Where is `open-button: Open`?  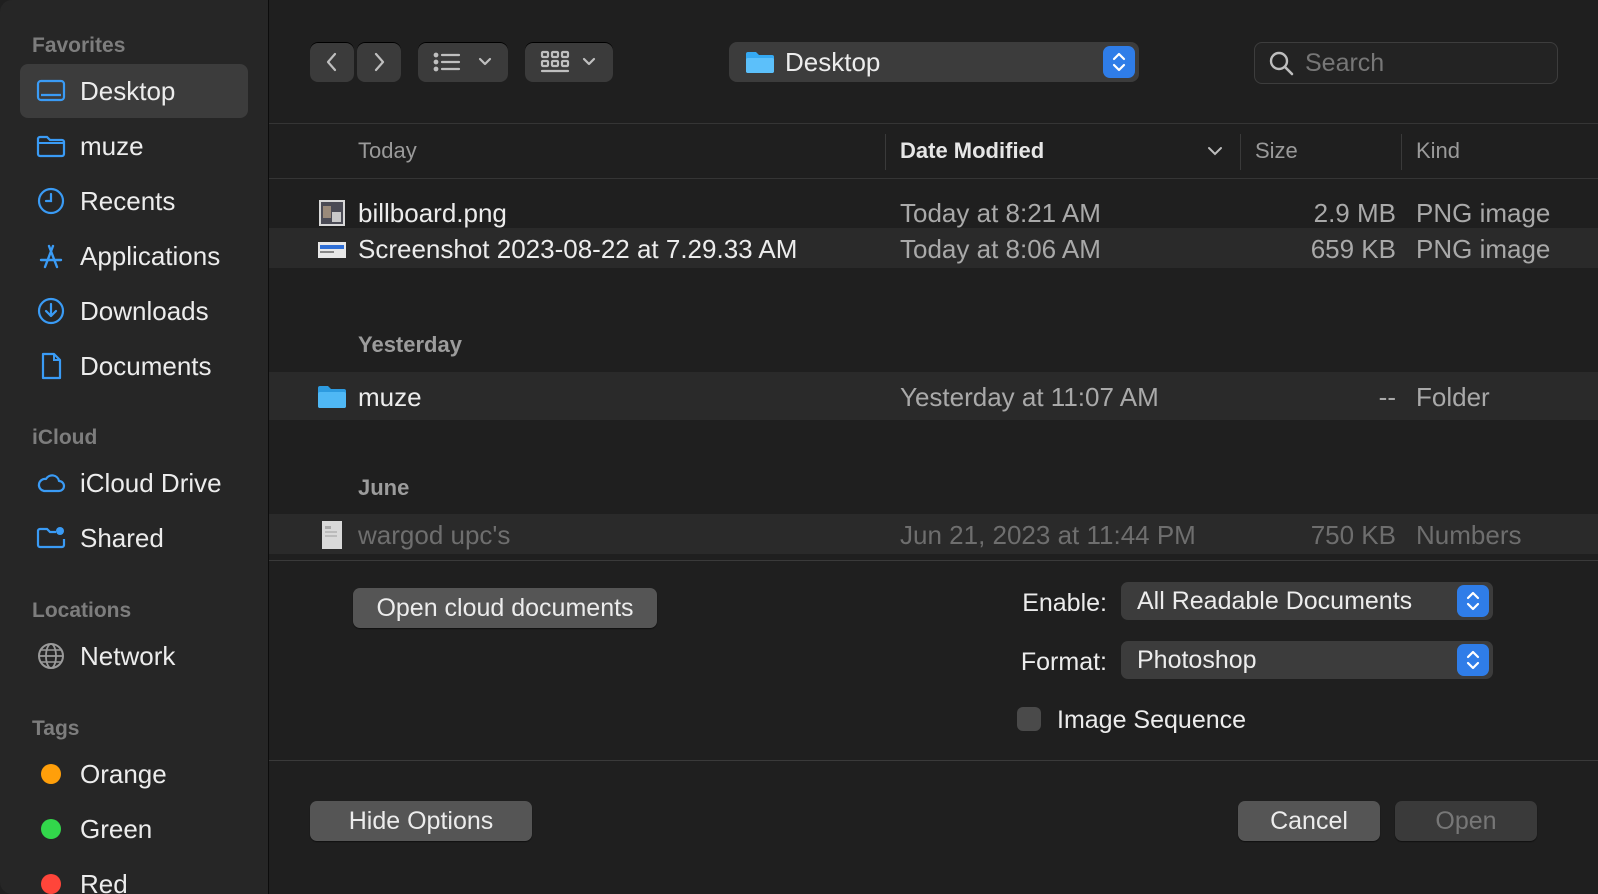 open-button: Open is located at coordinates (1466, 821).